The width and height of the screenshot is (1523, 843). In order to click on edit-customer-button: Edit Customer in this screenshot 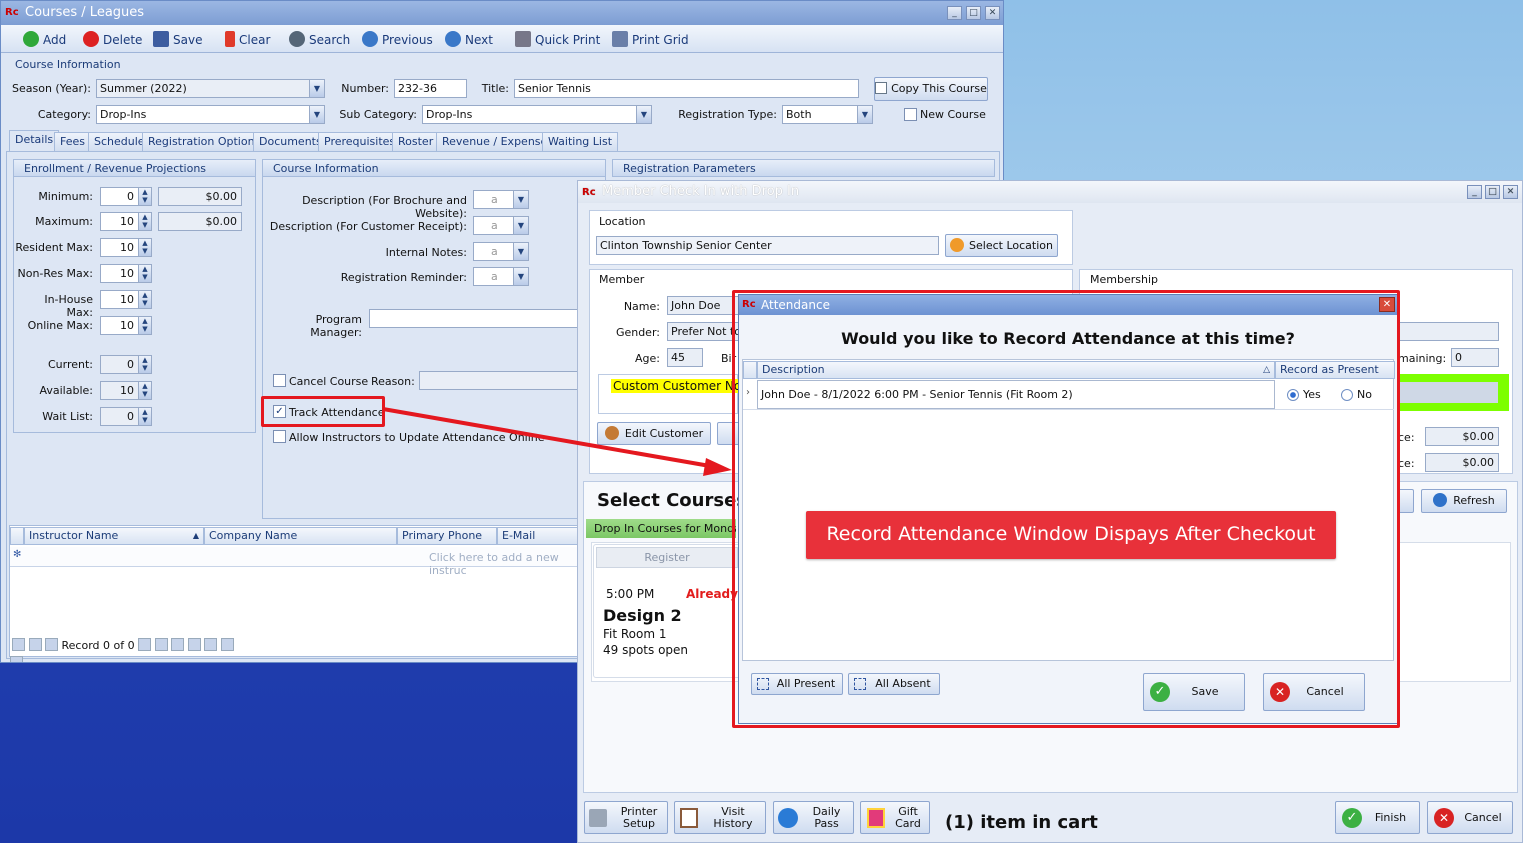, I will do `click(654, 433)`.